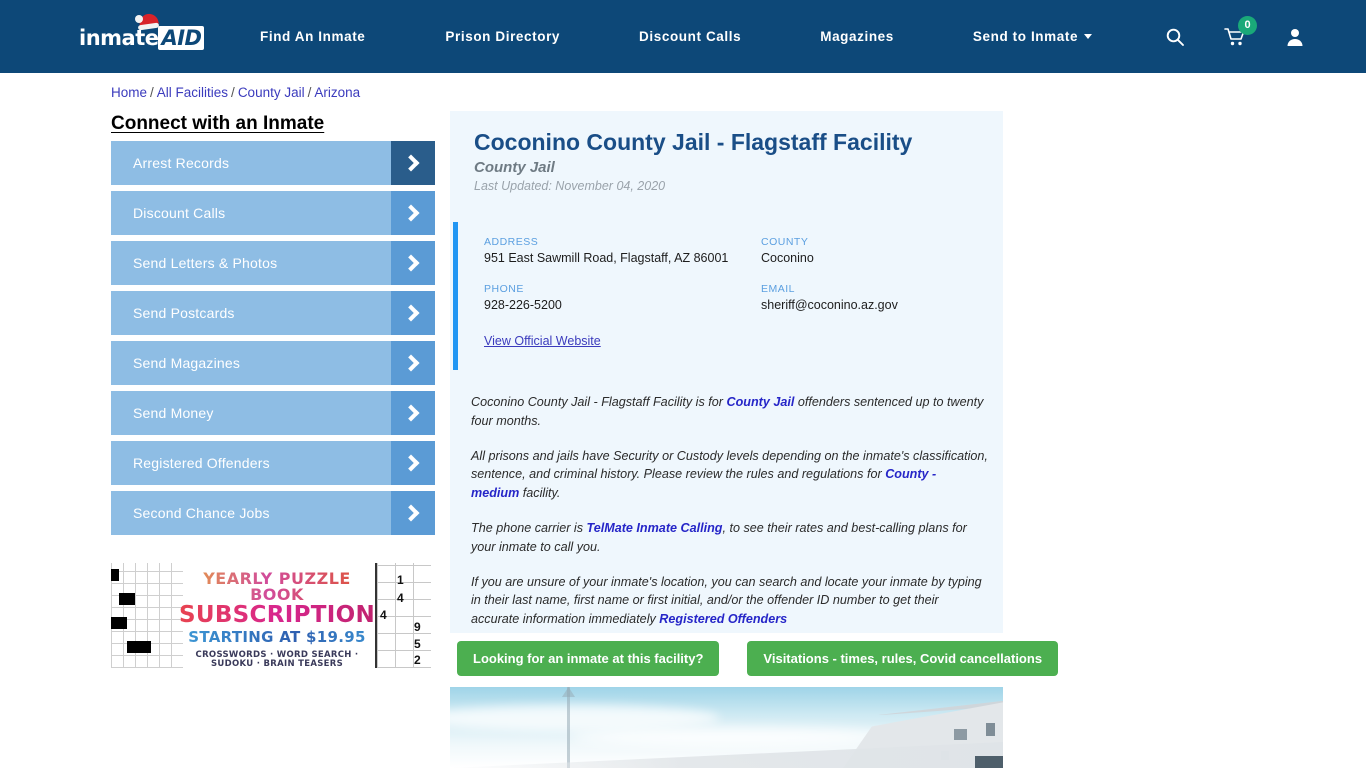  Describe the element at coordinates (273, 163) in the screenshot. I see `sidebar-item-arrest-records: Arrest Records` at that location.